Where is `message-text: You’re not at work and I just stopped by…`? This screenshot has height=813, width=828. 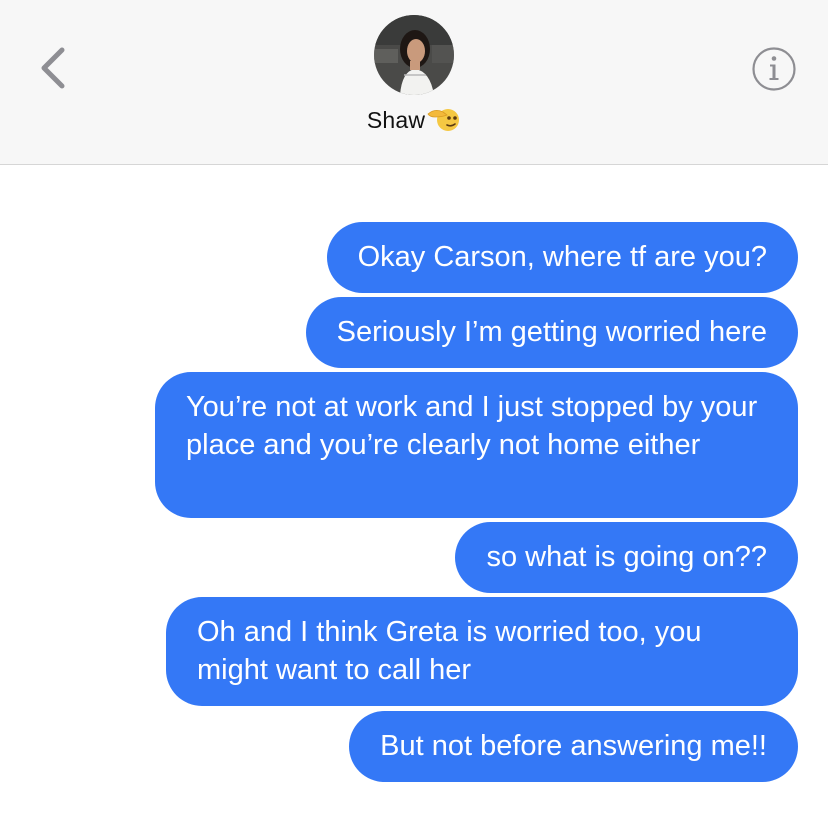
message-text: You’re not at work and I just stopped by… is located at coordinates (472, 426).